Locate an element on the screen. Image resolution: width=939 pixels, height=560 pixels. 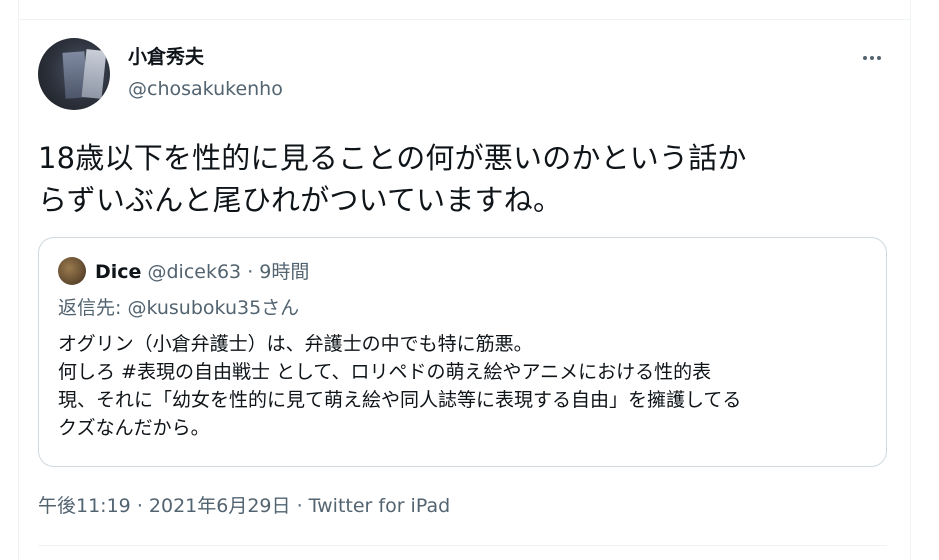
author-display-name: 小倉秀夫 is located at coordinates (166, 57).